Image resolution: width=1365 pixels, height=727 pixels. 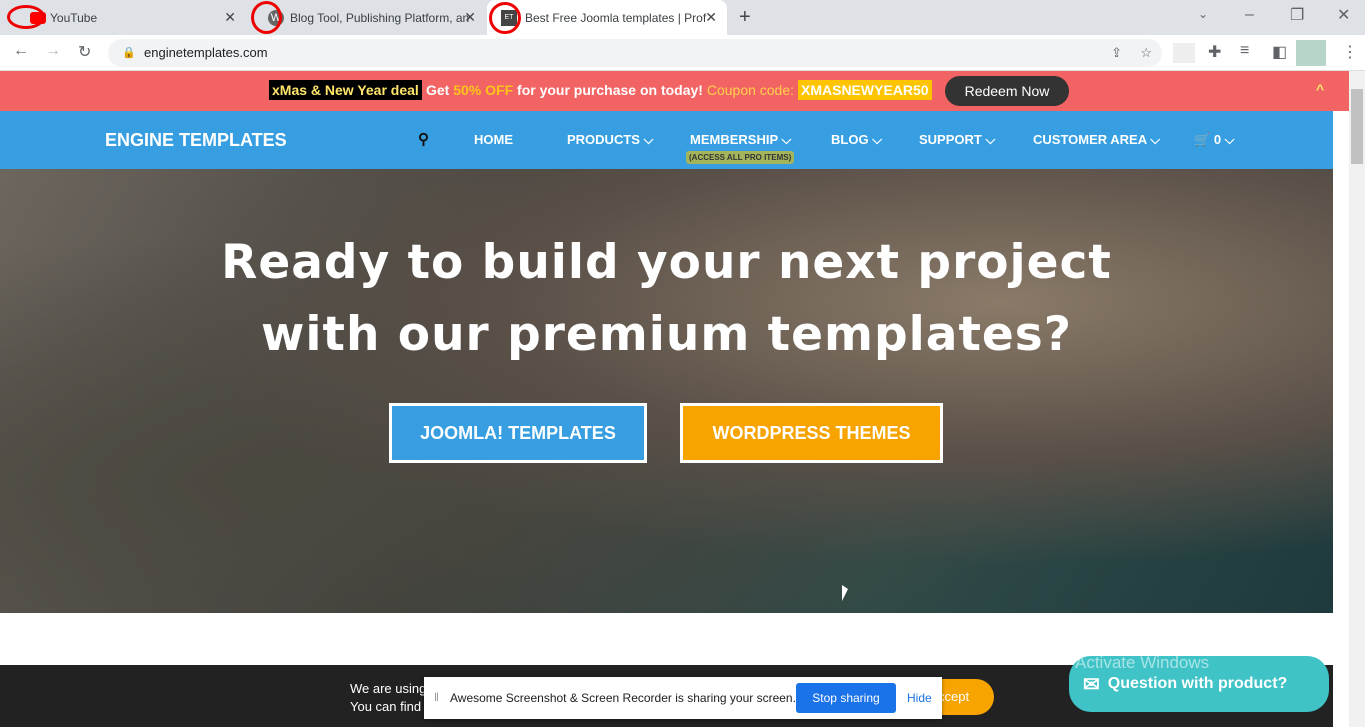 I want to click on minimize-icon: –, so click(x=1249, y=15).